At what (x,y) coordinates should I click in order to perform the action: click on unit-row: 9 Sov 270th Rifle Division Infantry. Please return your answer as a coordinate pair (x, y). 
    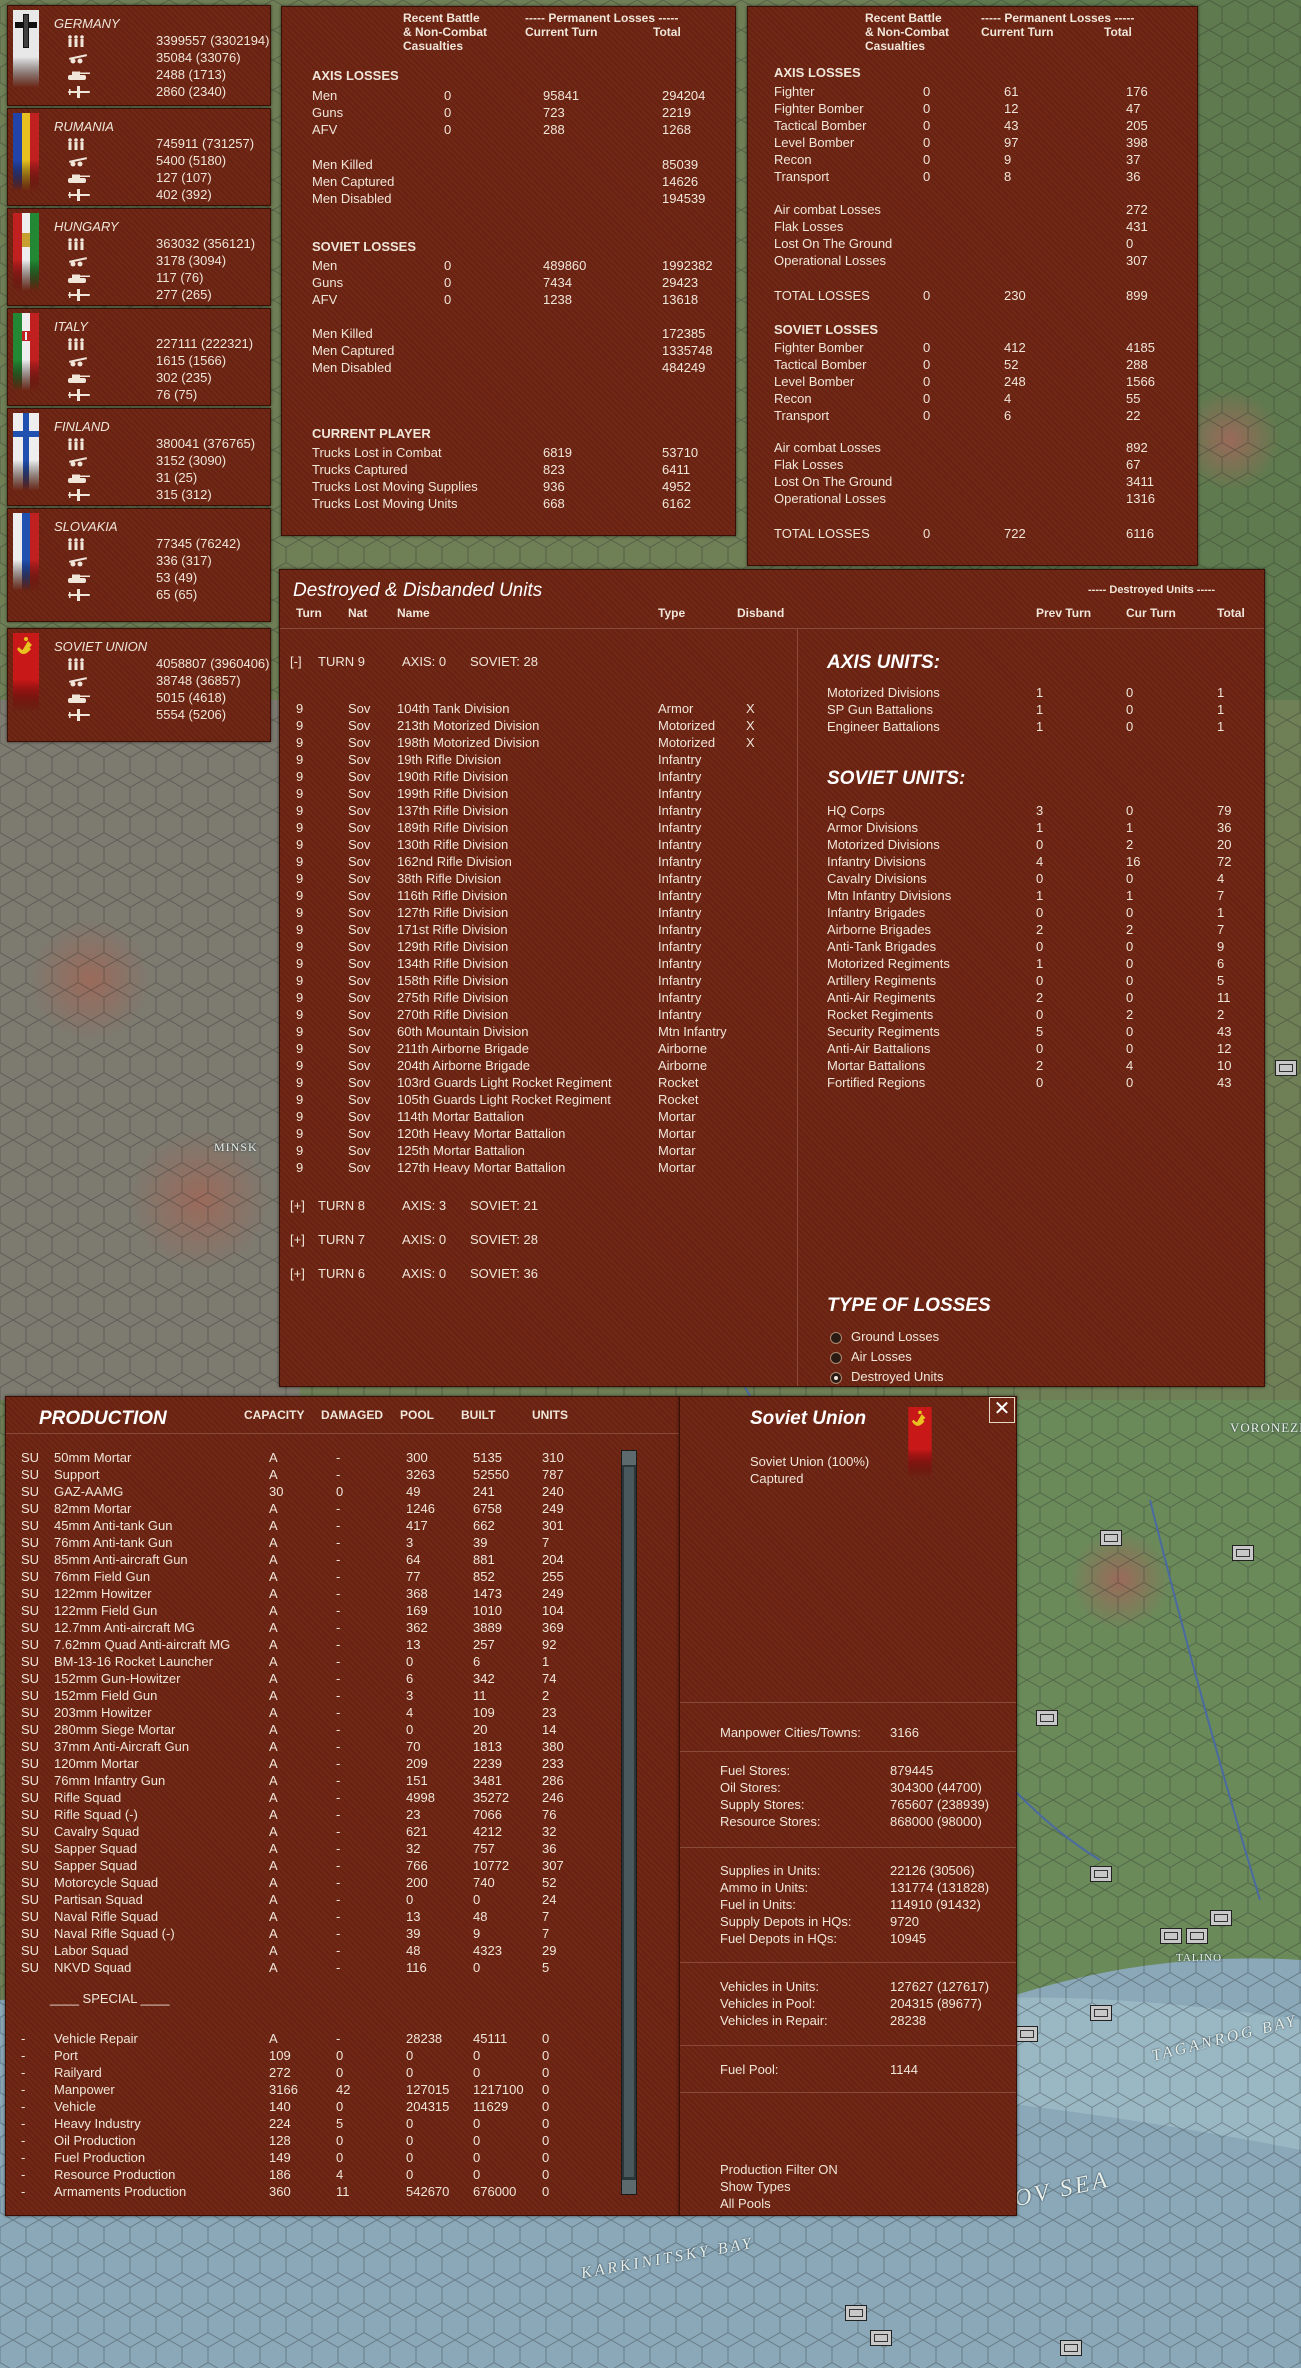
    Looking at the image, I should click on (535, 1015).